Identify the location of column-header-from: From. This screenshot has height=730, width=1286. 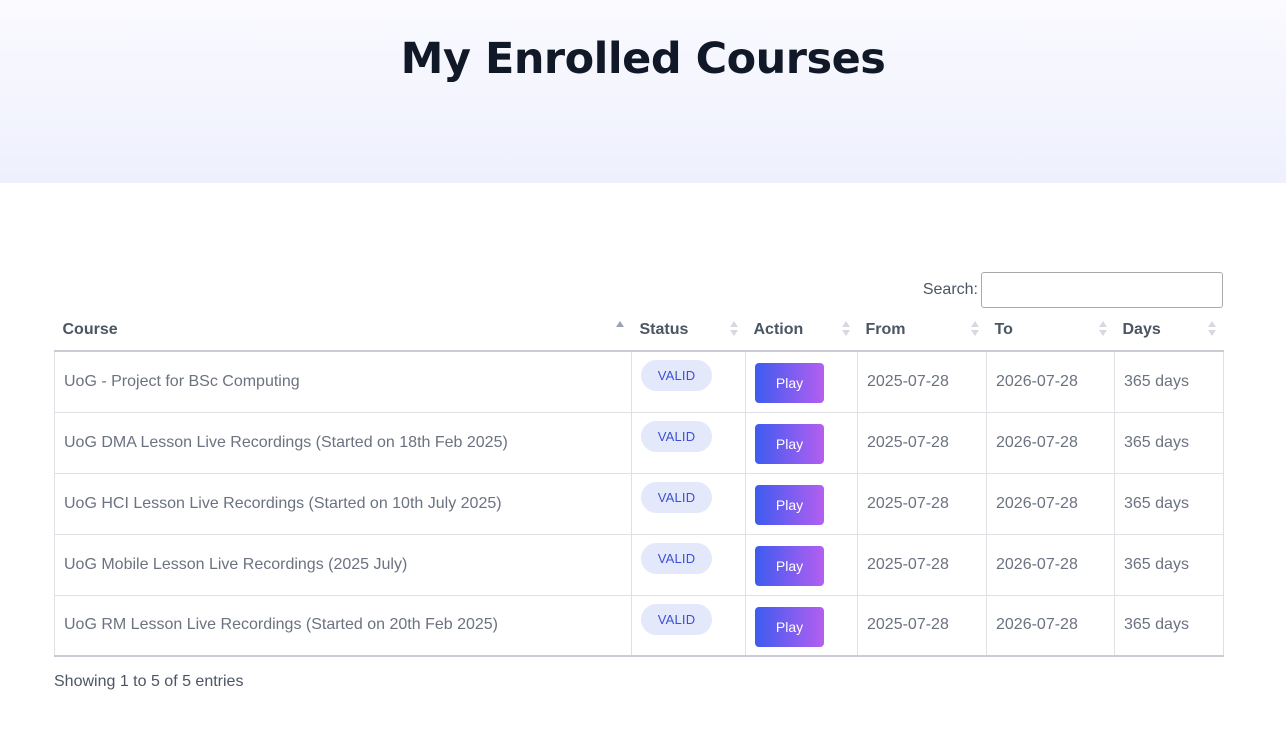
(922, 331).